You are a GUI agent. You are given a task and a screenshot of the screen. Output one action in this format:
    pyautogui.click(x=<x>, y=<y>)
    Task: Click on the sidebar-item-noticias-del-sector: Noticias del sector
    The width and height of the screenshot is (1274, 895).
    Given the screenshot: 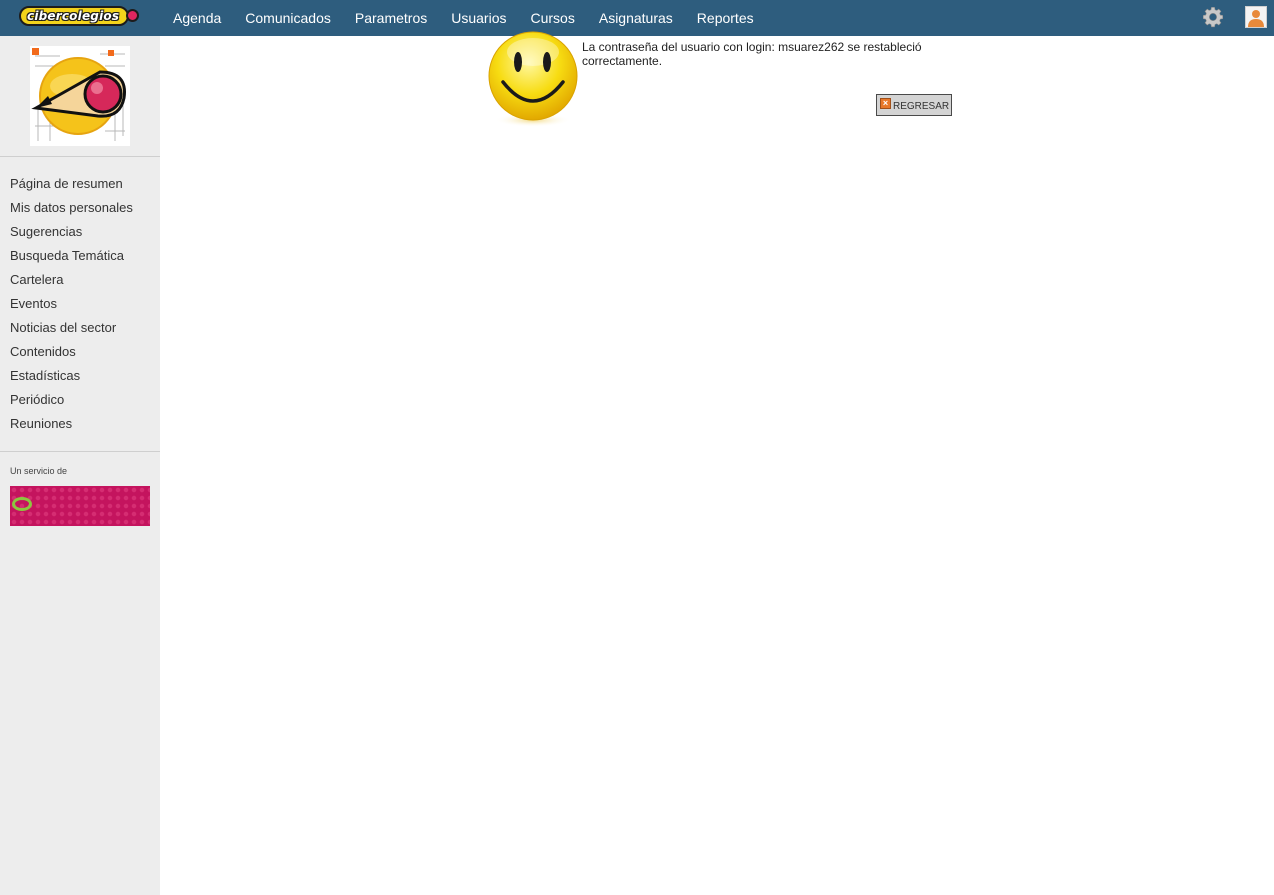 What is the action you would take?
    pyautogui.click(x=80, y=328)
    